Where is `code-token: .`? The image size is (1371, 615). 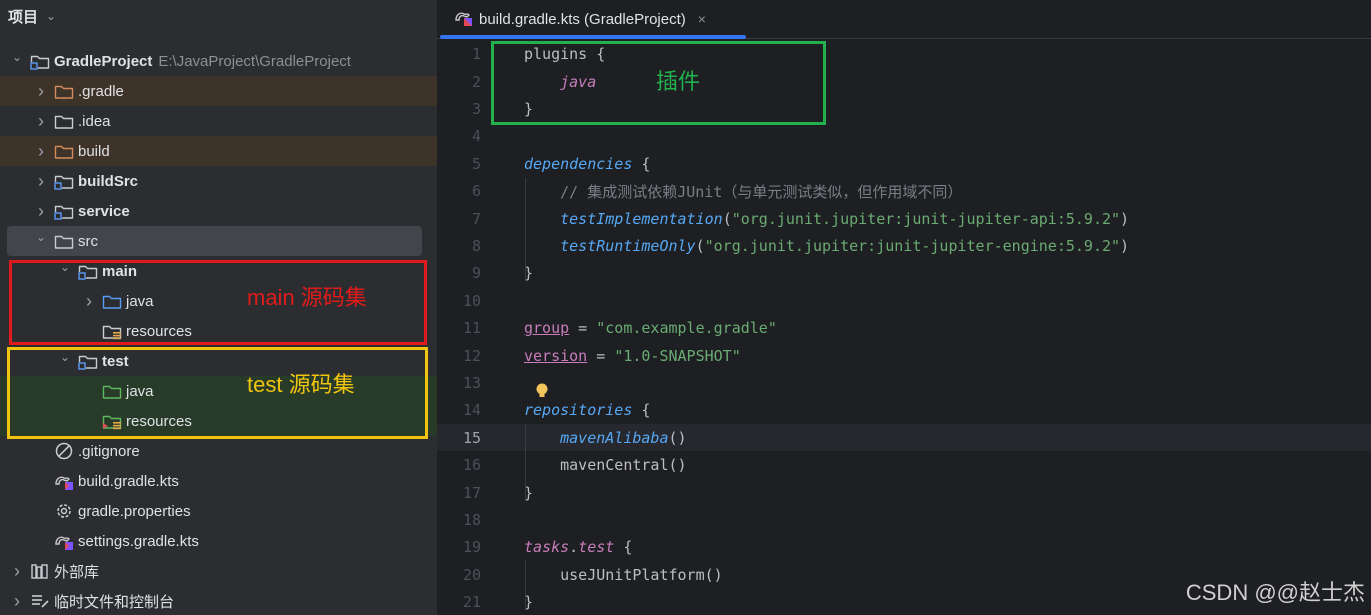 code-token: . is located at coordinates (574, 547).